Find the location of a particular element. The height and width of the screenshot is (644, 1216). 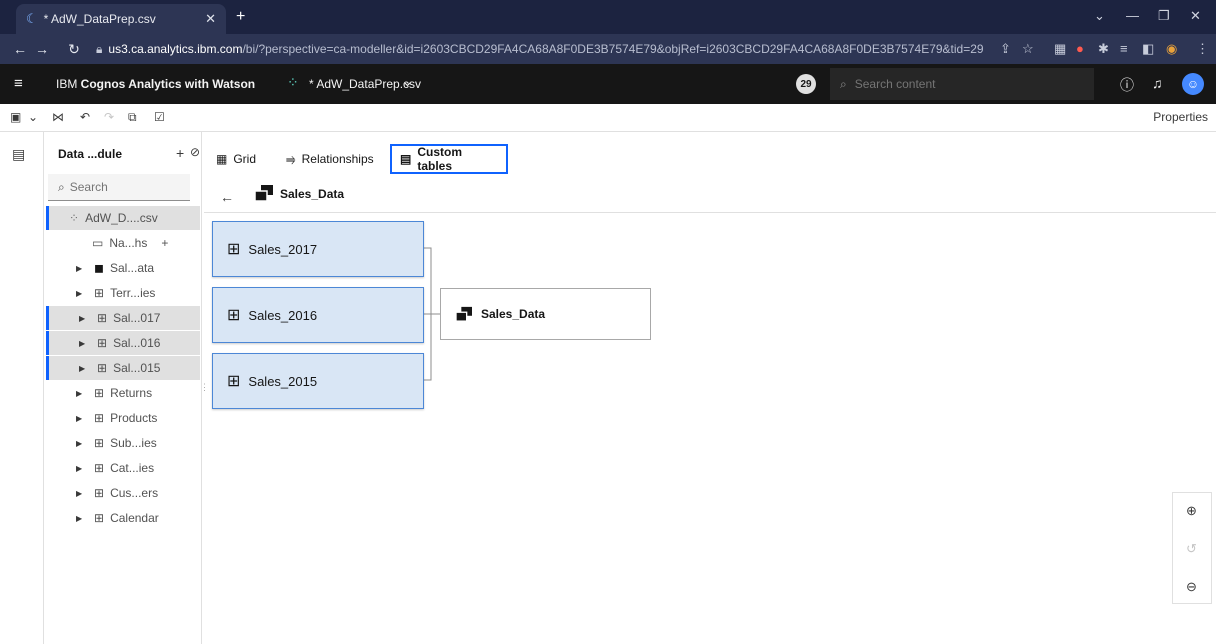

new-tab-icon: + is located at coordinates (240, 17).